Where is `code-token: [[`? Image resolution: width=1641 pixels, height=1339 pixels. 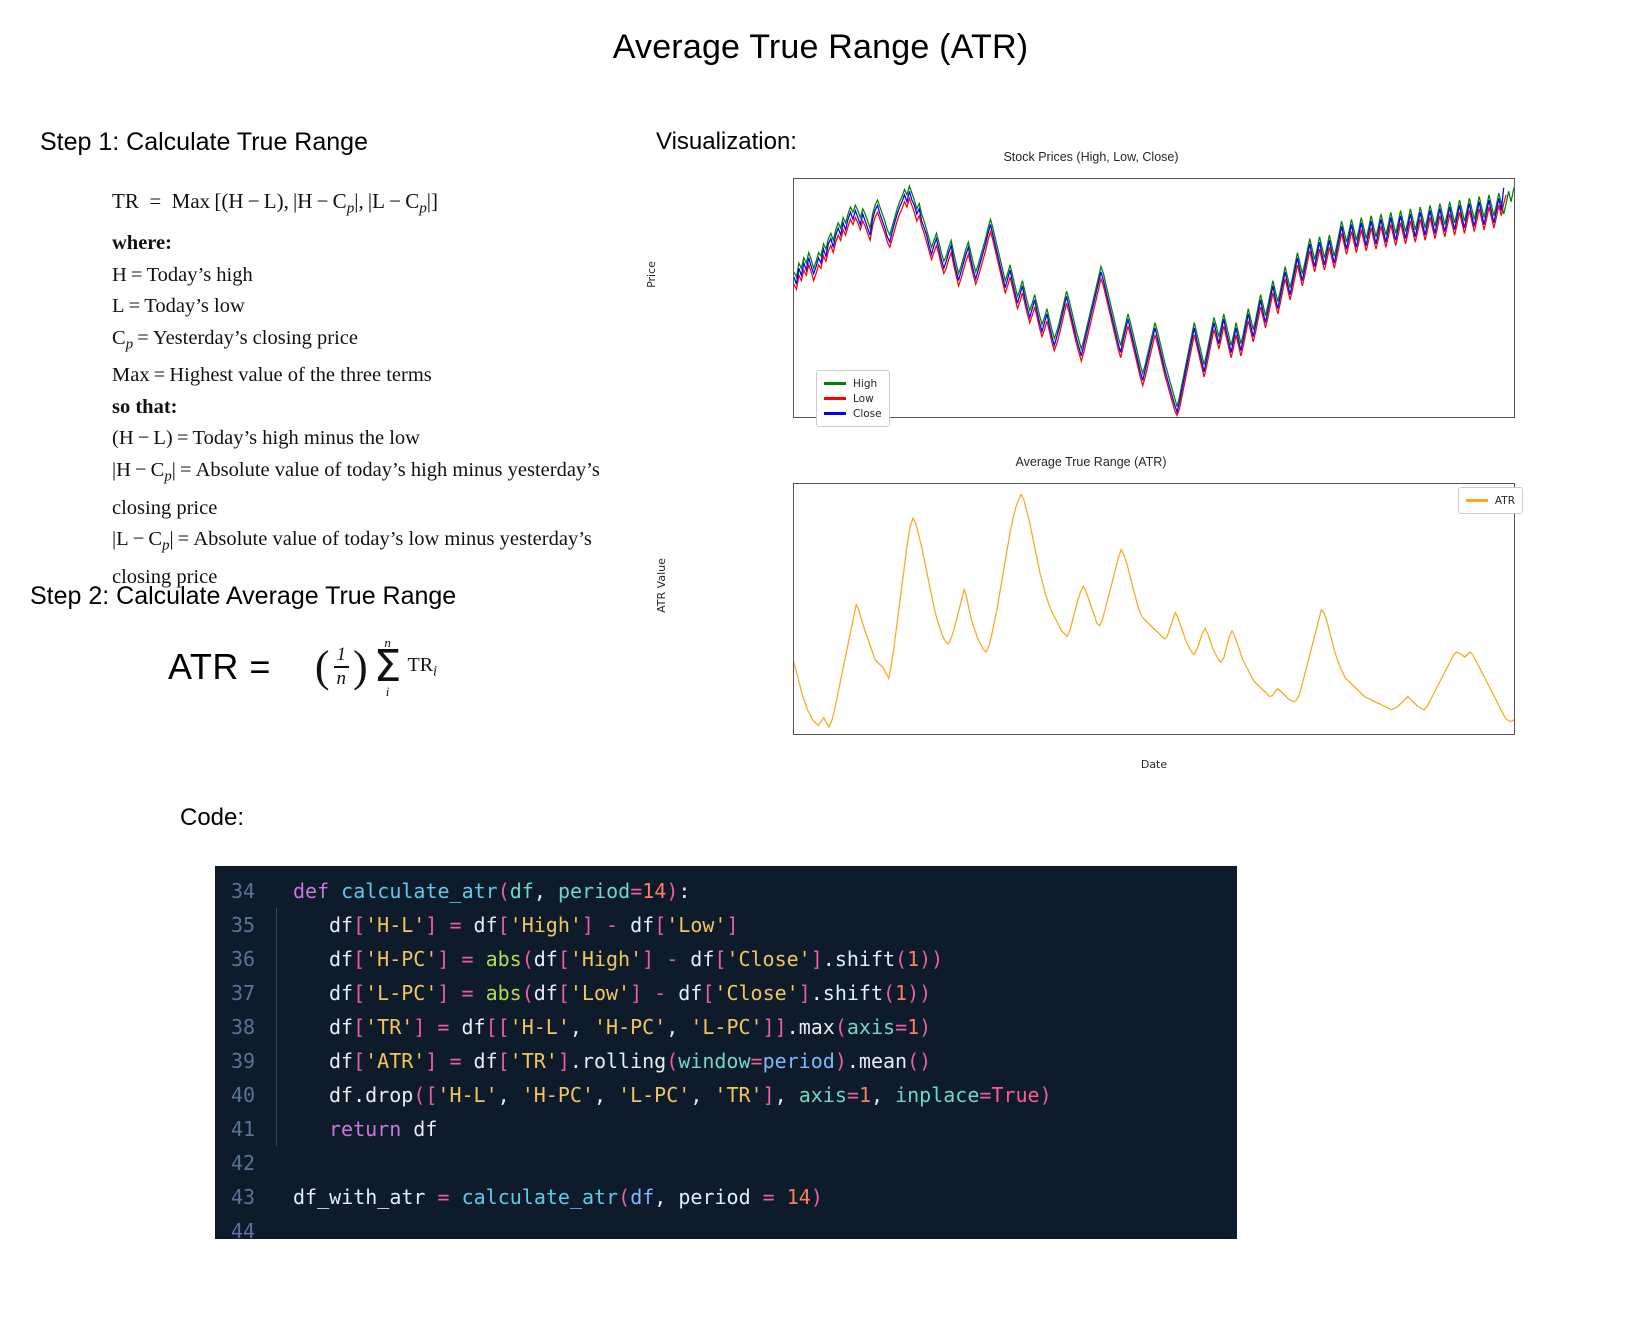
code-token: [[ is located at coordinates (497, 1027).